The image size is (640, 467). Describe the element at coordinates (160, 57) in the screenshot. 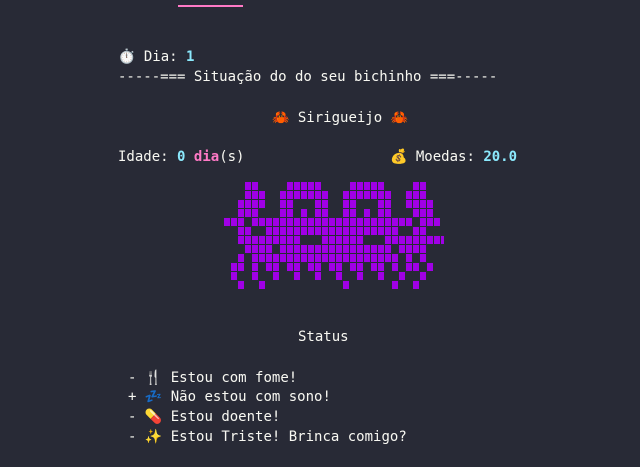

I see `day-label: Dia:` at that location.